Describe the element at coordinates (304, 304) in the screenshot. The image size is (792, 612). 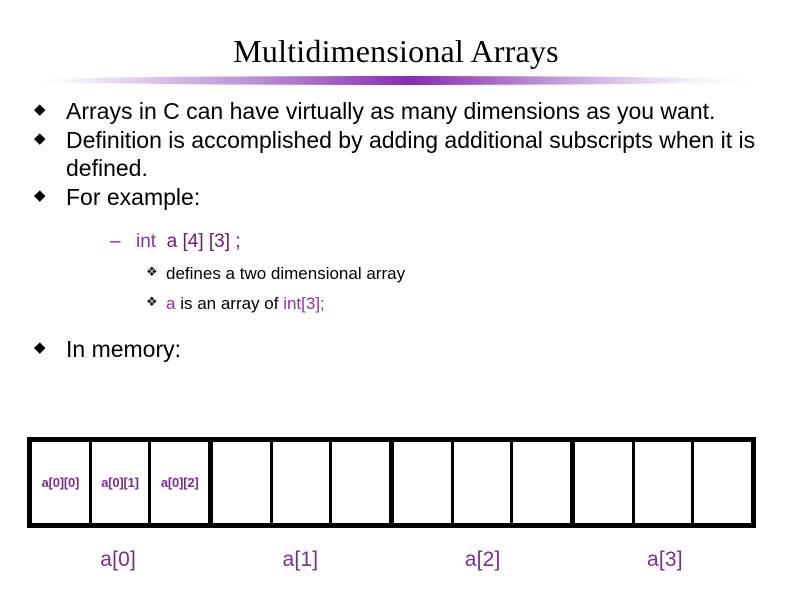
I see `sub-point-2-type: int[3];` at that location.